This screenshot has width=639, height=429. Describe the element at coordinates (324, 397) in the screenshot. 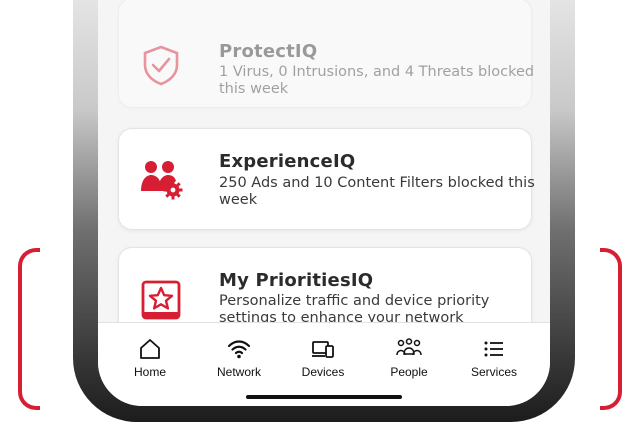

I see `home-indicator` at that location.